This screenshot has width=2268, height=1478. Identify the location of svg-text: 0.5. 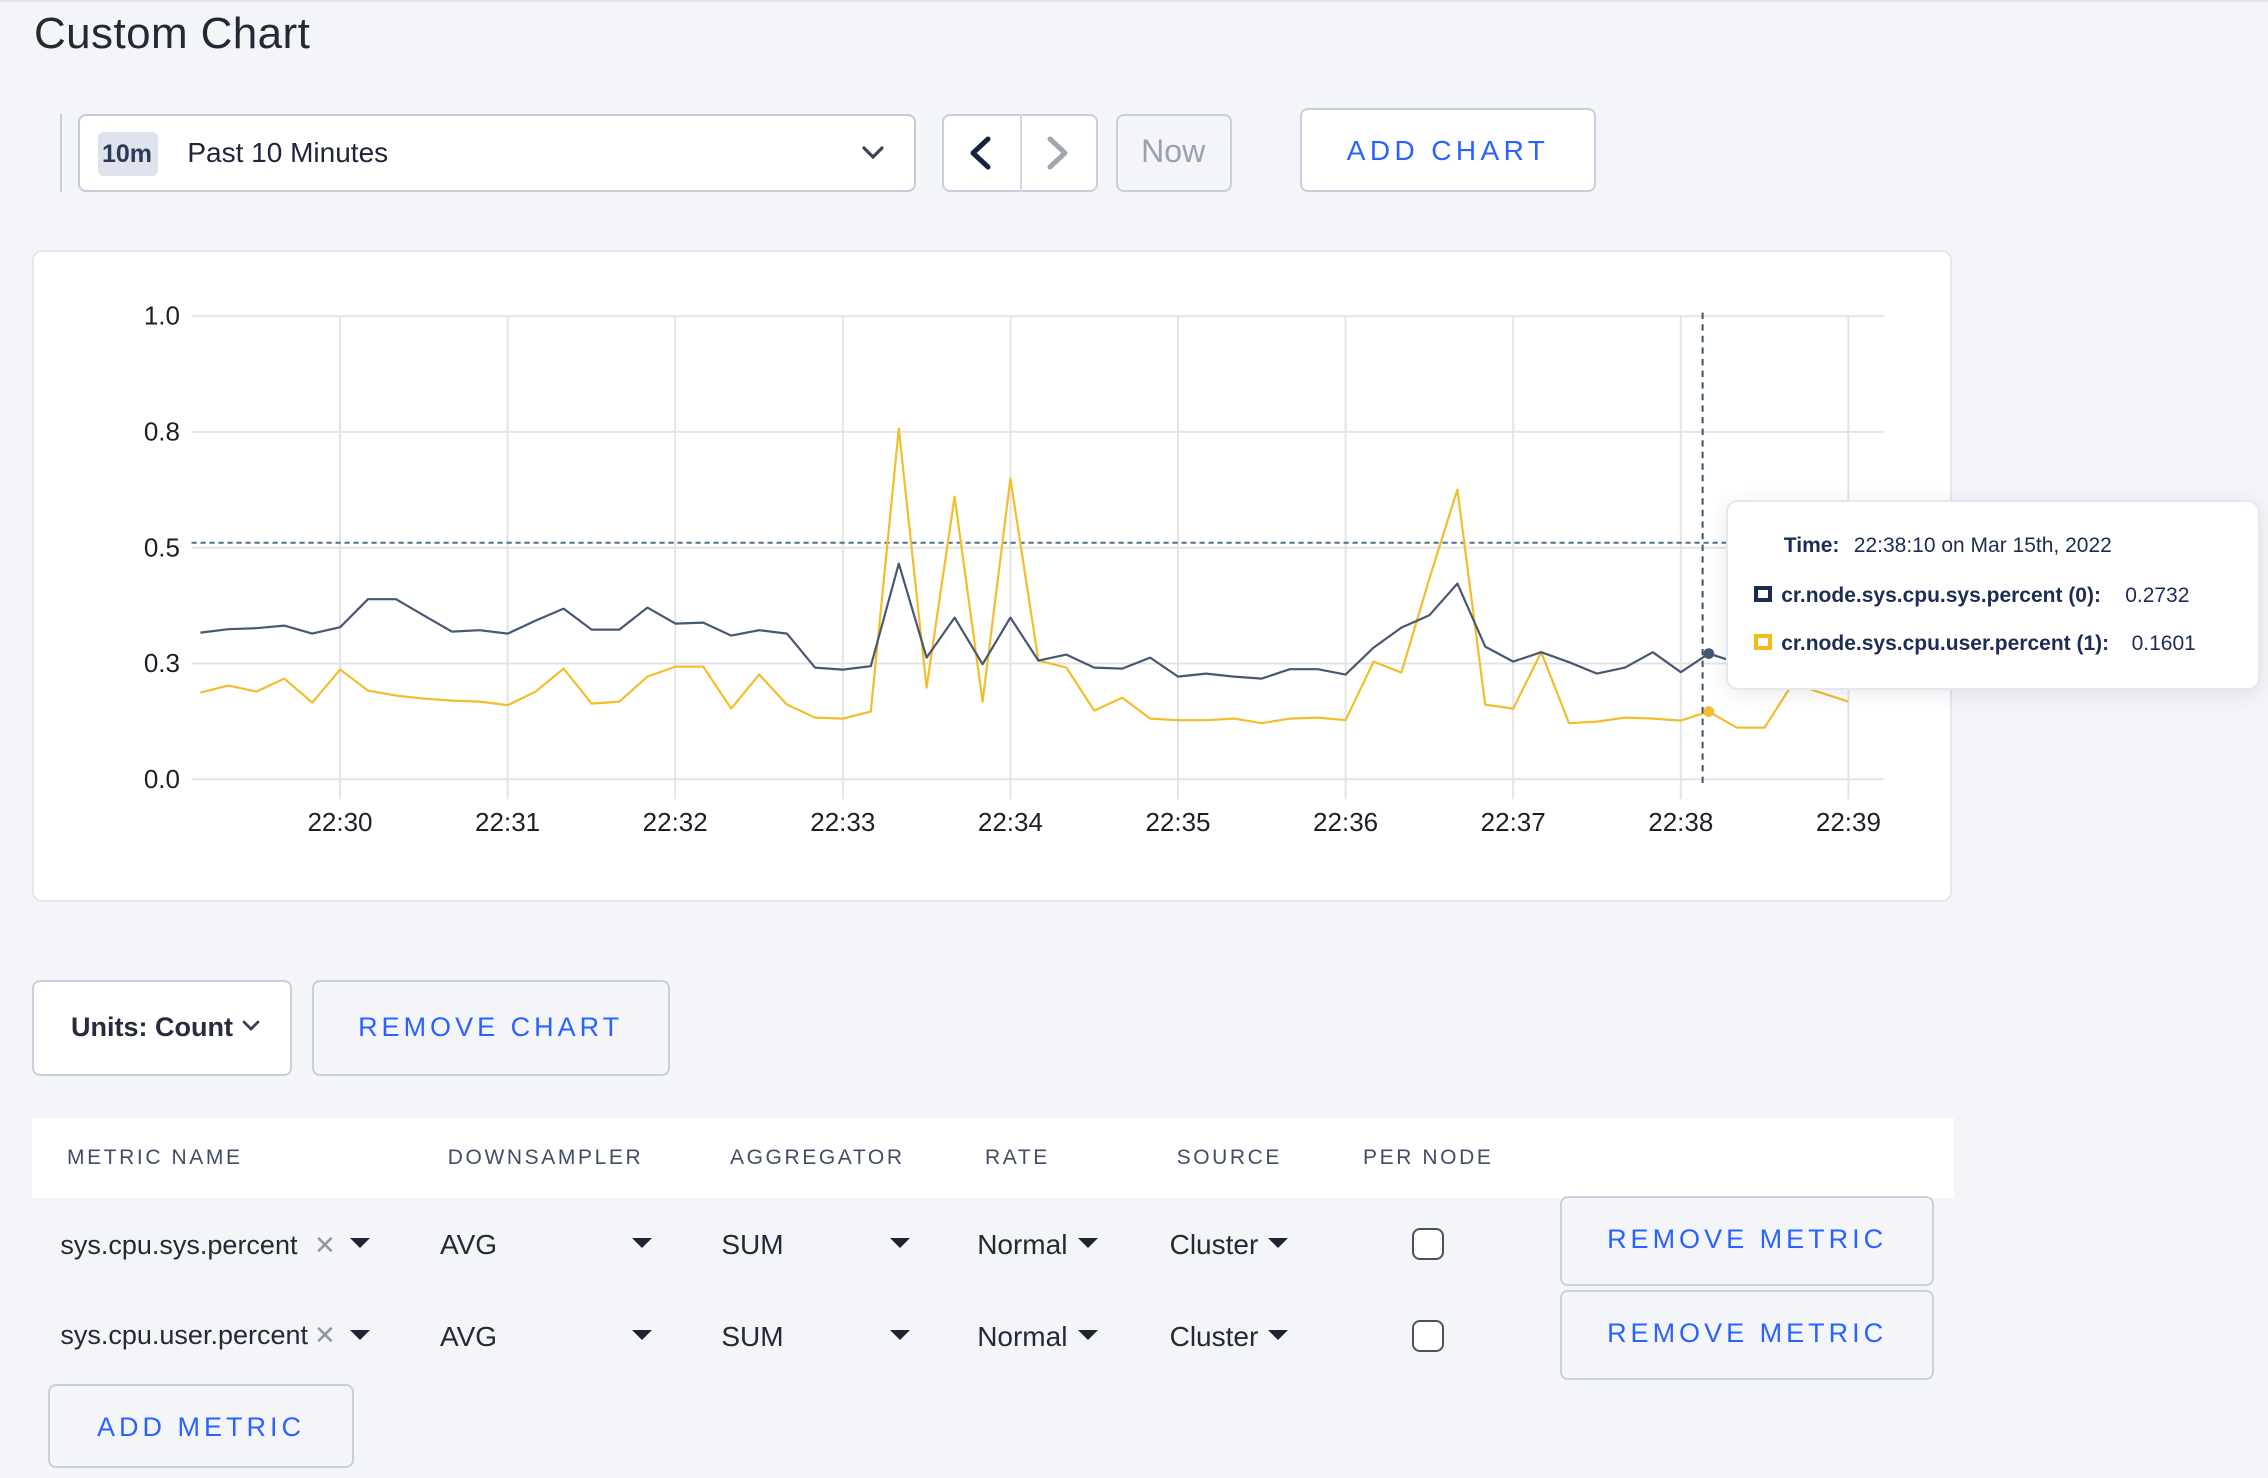
(162, 547).